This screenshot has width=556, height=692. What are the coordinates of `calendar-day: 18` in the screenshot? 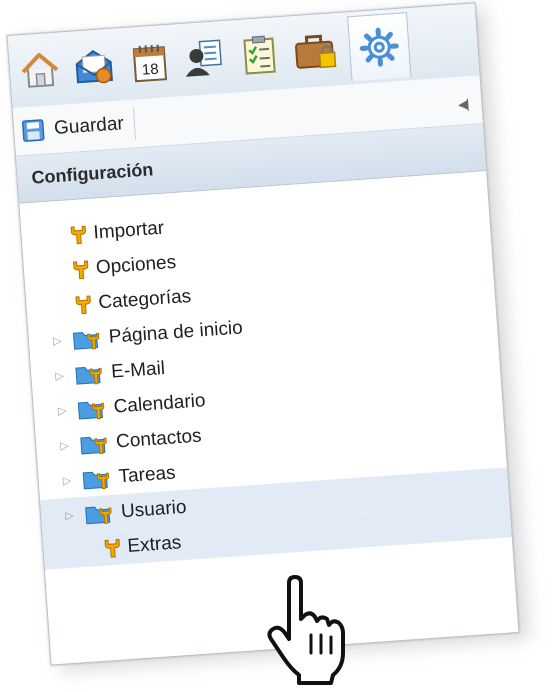 It's located at (150, 70).